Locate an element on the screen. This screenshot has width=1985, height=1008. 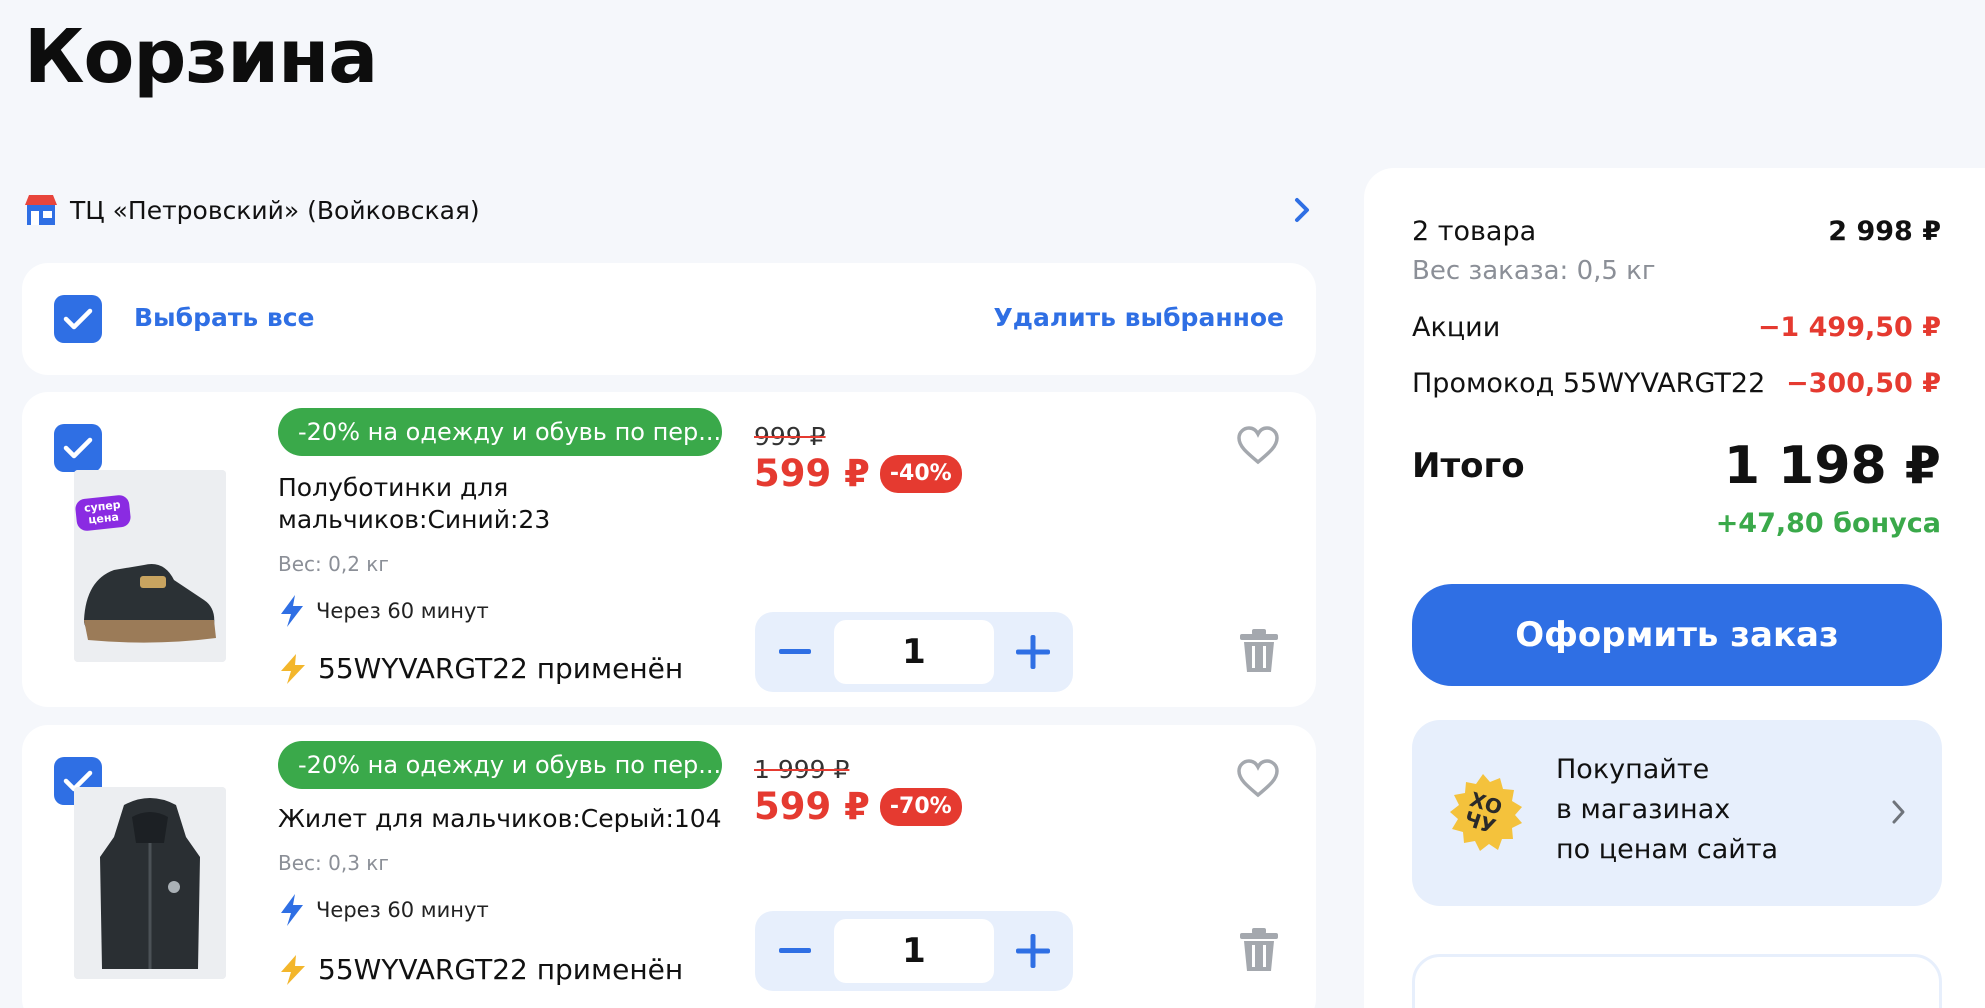
old-price: 999 ₽ is located at coordinates (790, 436).